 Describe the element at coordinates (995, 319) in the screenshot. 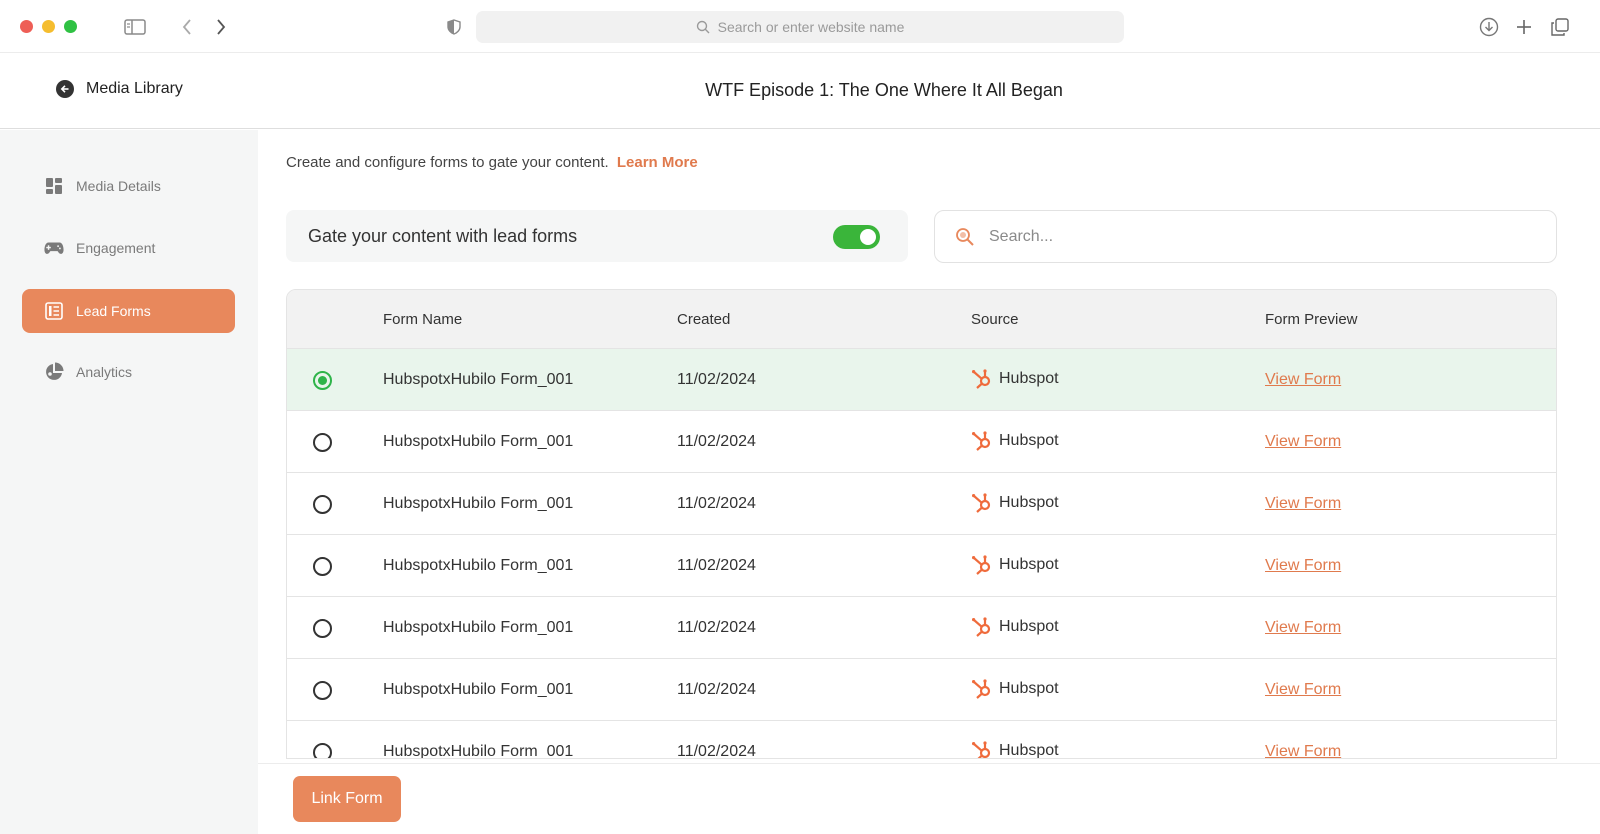

I see `column-header-source: Source` at that location.